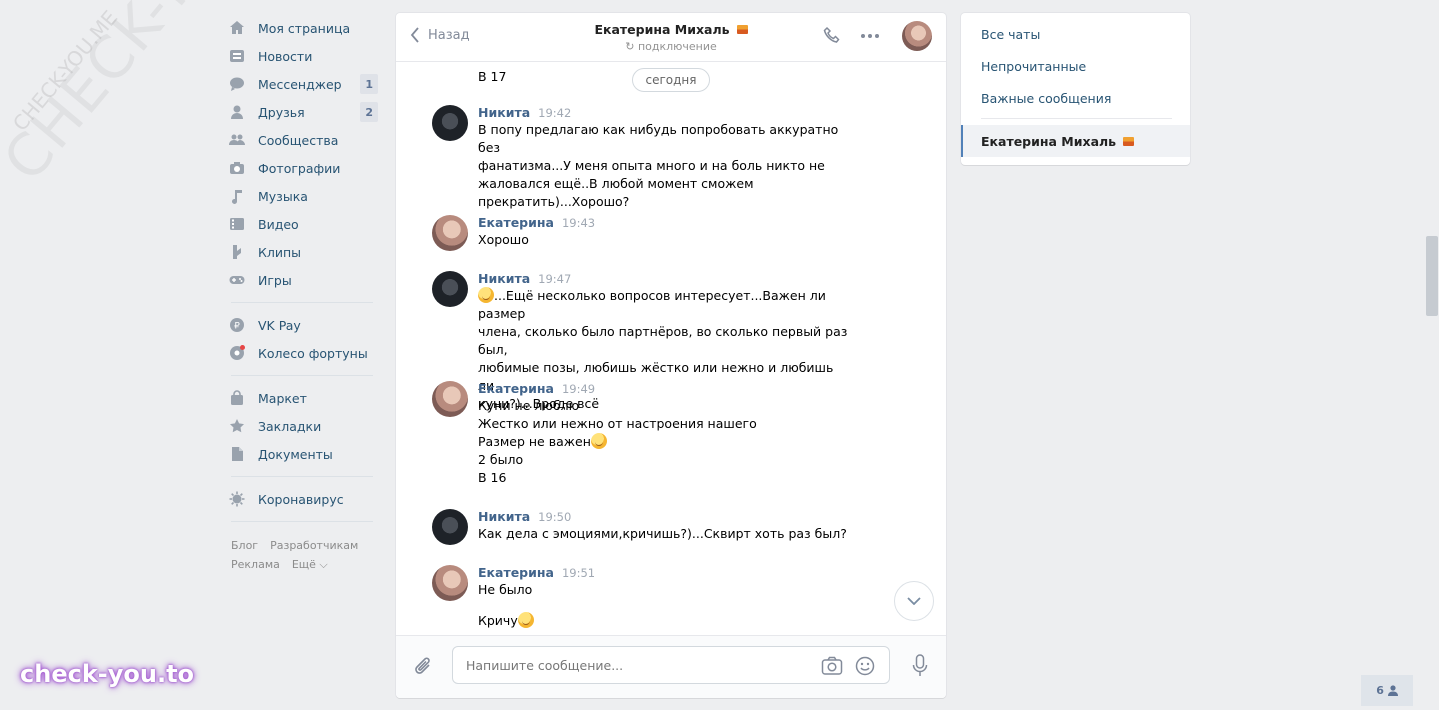 The image size is (1439, 710). Describe the element at coordinates (303, 325) in the screenshot. I see `nav-vkpay: ₽ VK Pay` at that location.